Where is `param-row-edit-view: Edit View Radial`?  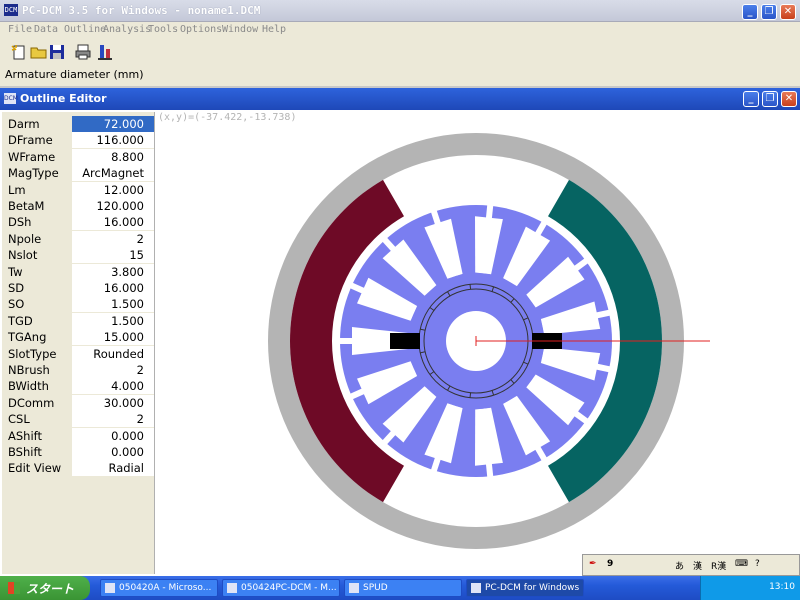
param-row-edit-view: Edit View Radial is located at coordinates (78, 468).